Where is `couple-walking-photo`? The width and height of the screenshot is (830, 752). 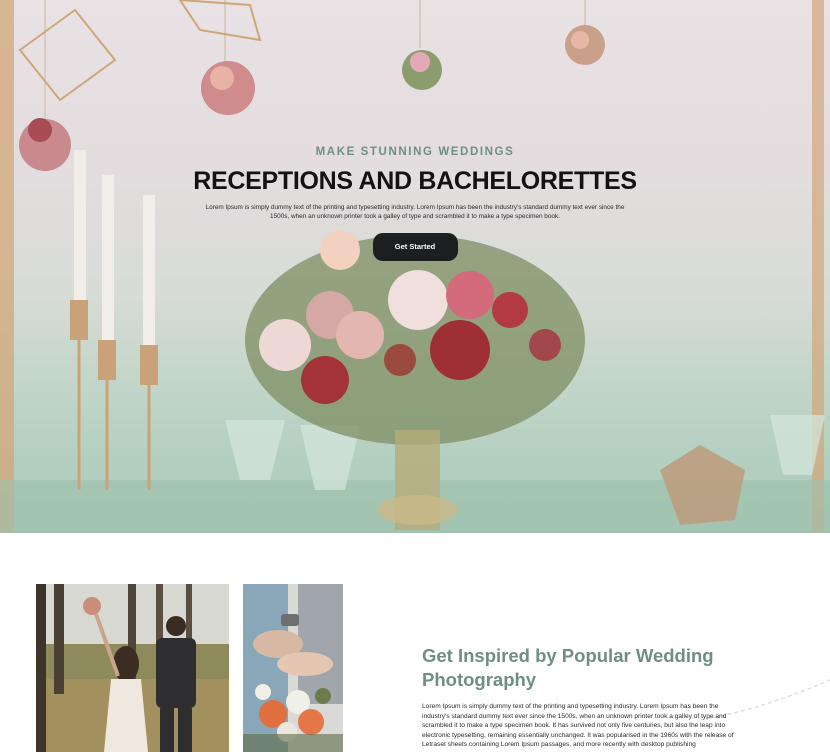 couple-walking-photo is located at coordinates (132, 668).